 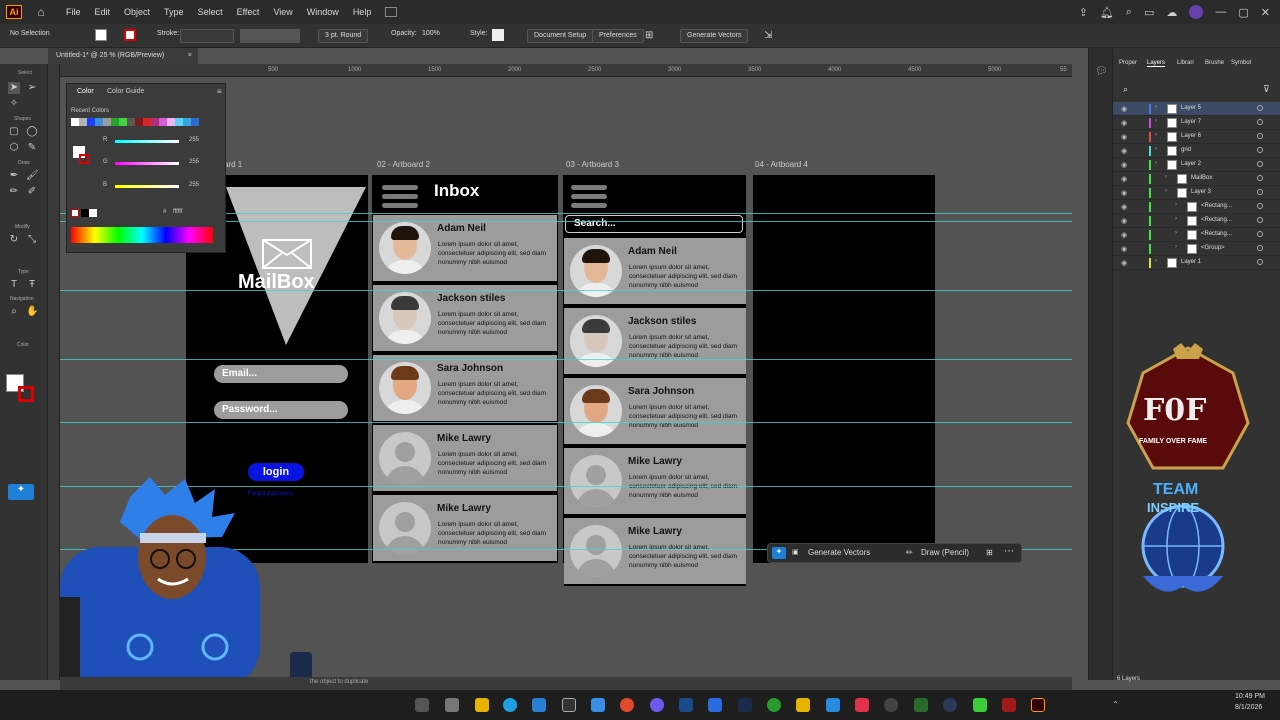 What do you see at coordinates (1191, 136) in the screenshot?
I see `layer-name: Layer 6` at bounding box center [1191, 136].